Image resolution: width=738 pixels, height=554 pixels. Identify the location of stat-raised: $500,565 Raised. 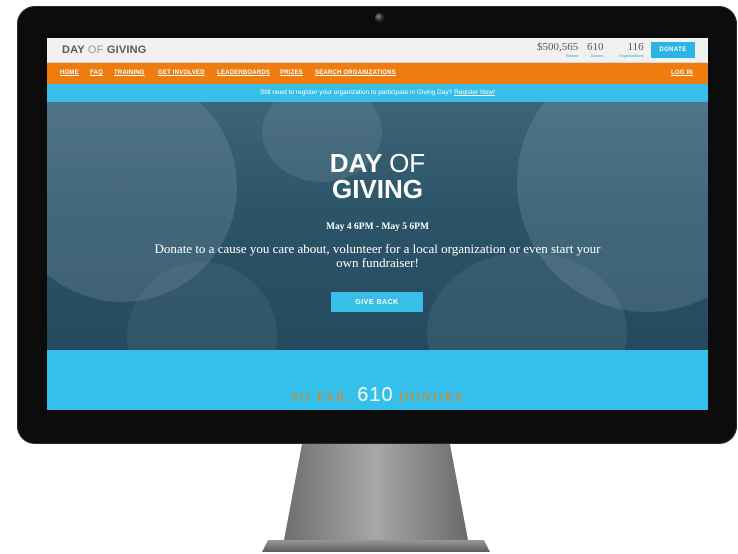
(557, 49).